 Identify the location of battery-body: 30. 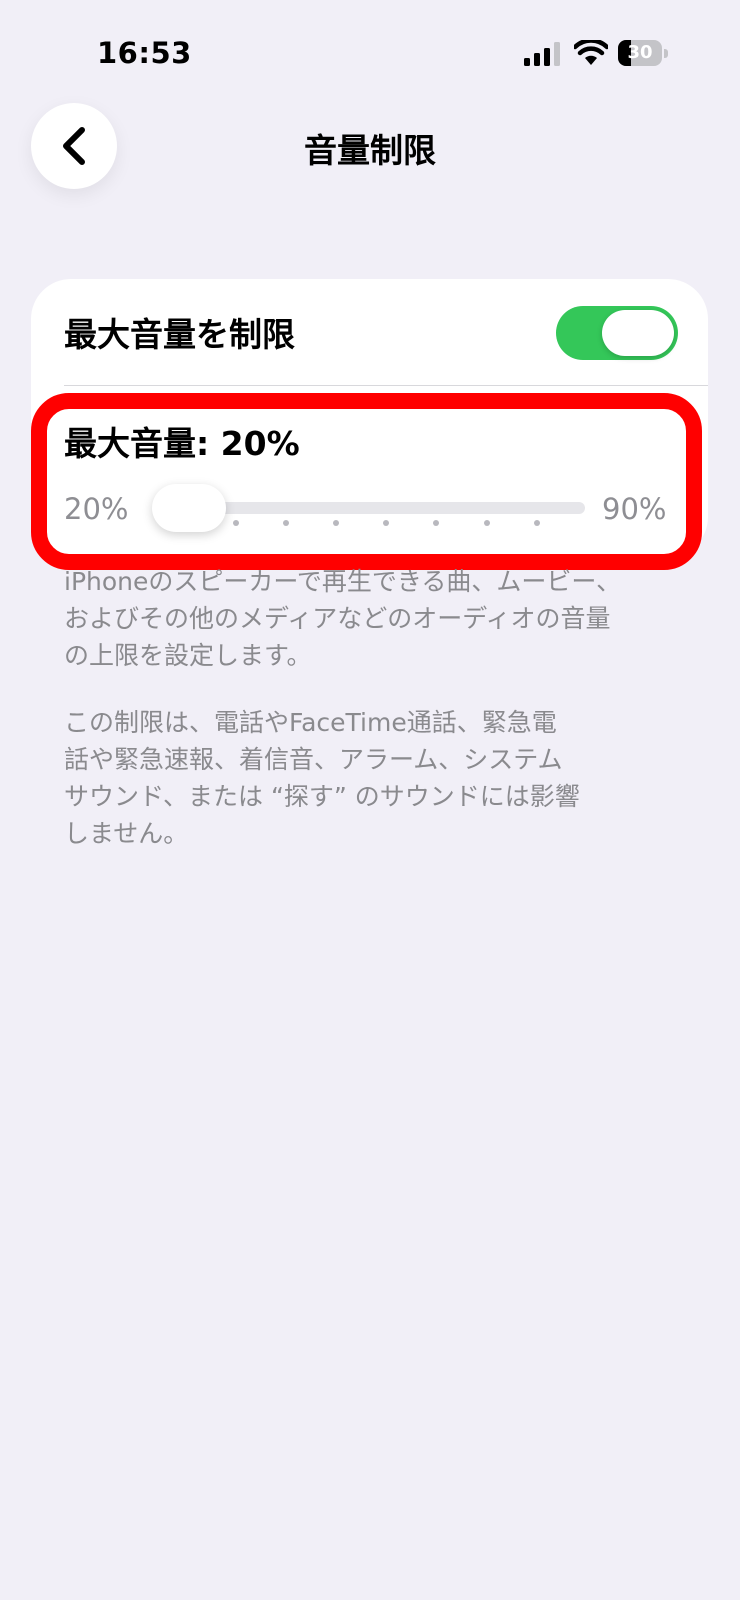
(640, 53).